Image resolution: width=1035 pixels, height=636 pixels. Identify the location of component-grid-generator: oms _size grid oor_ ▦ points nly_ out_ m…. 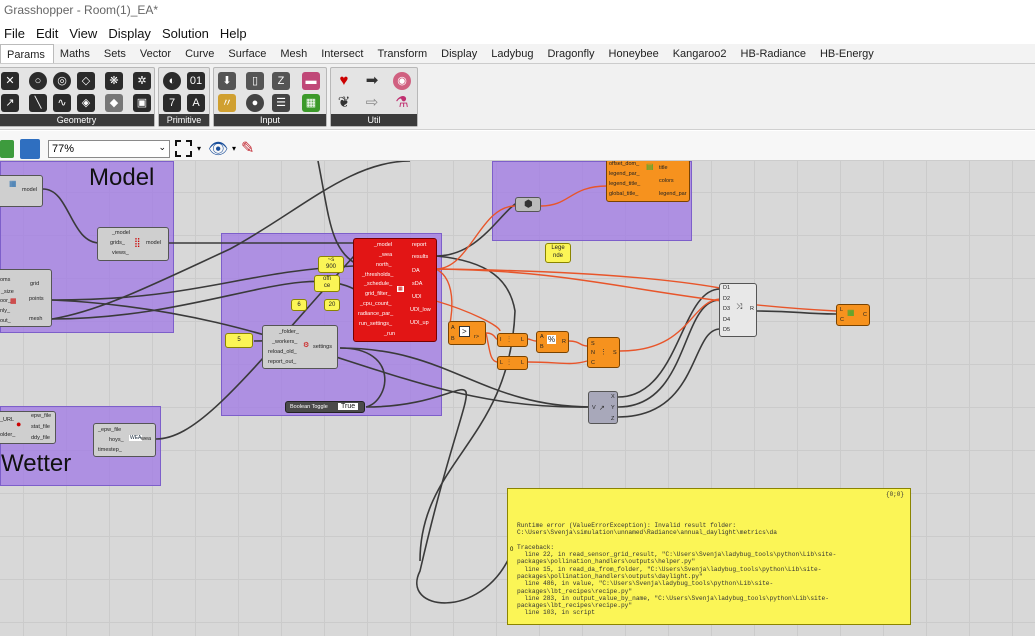
(26, 298).